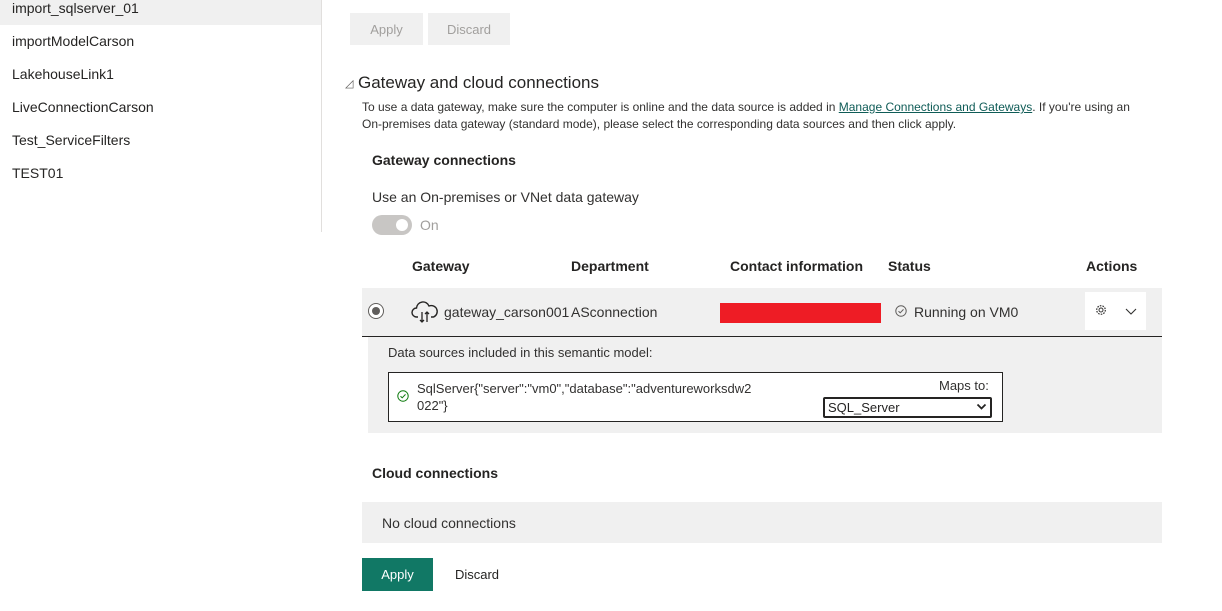  What do you see at coordinates (477, 574) in the screenshot?
I see `discard-button: Discard` at bounding box center [477, 574].